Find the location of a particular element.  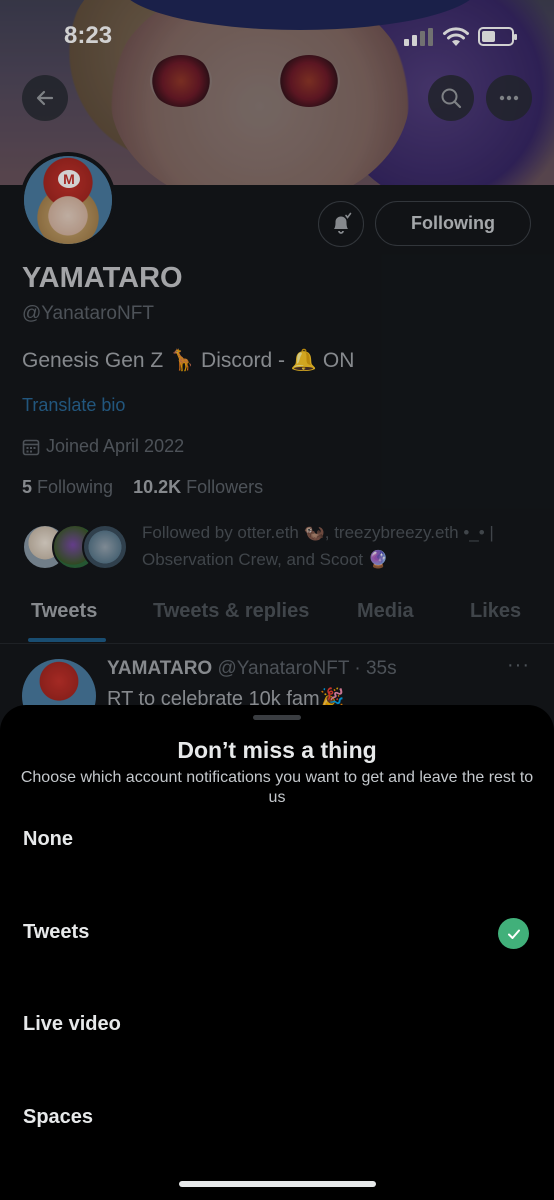

option-label: None is located at coordinates (48, 839).